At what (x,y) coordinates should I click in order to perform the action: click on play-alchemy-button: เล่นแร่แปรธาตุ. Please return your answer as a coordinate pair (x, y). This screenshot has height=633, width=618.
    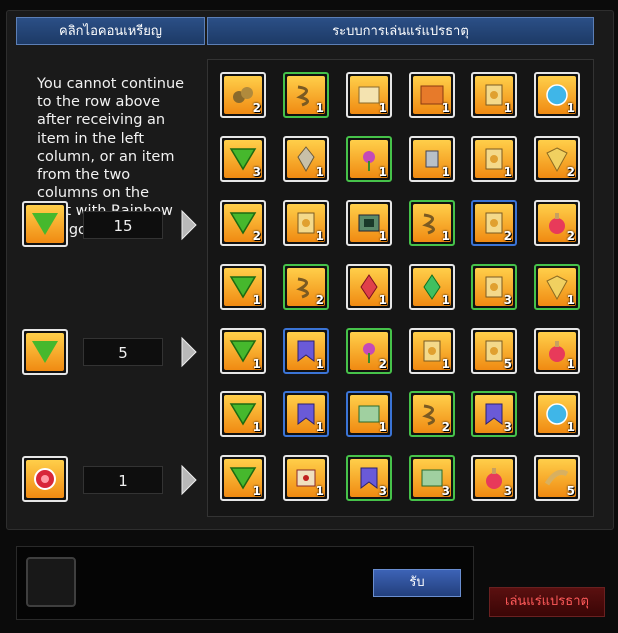
    Looking at the image, I should click on (547, 602).